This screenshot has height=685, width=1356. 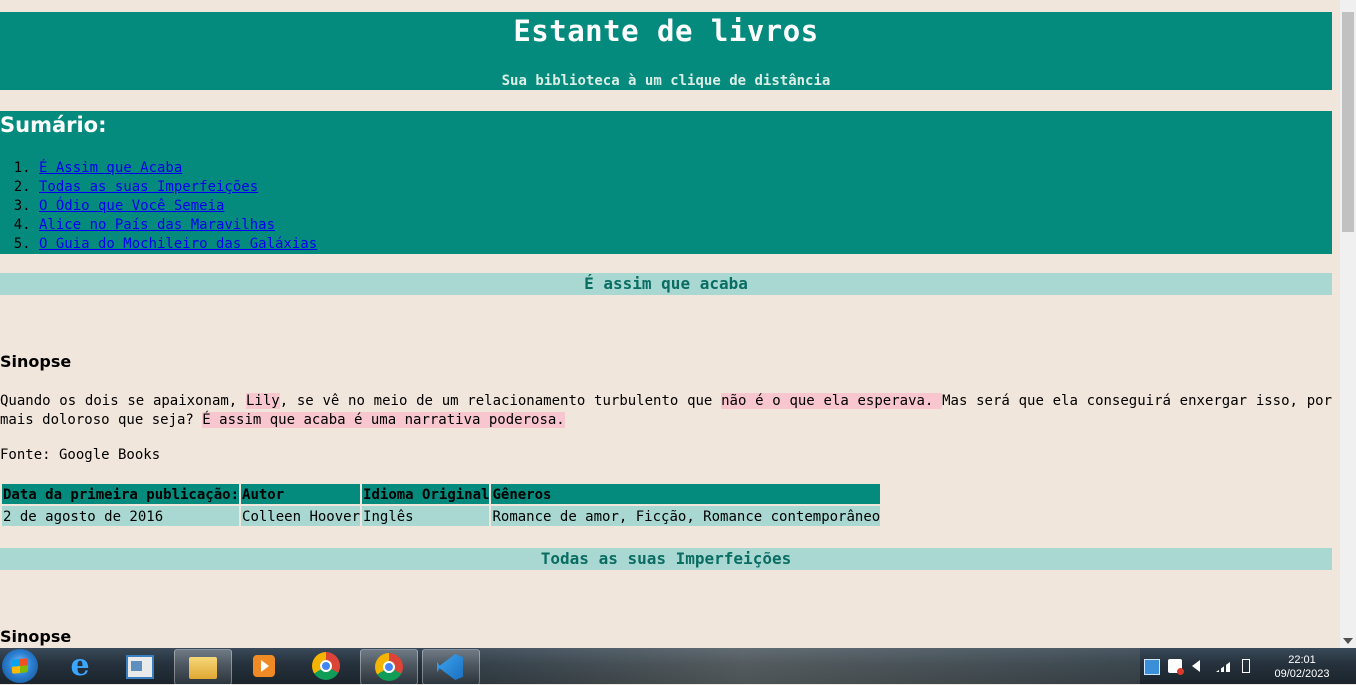 What do you see at coordinates (131, 206) in the screenshot?
I see `summary-link-3: O Ódio que Você Semeia` at bounding box center [131, 206].